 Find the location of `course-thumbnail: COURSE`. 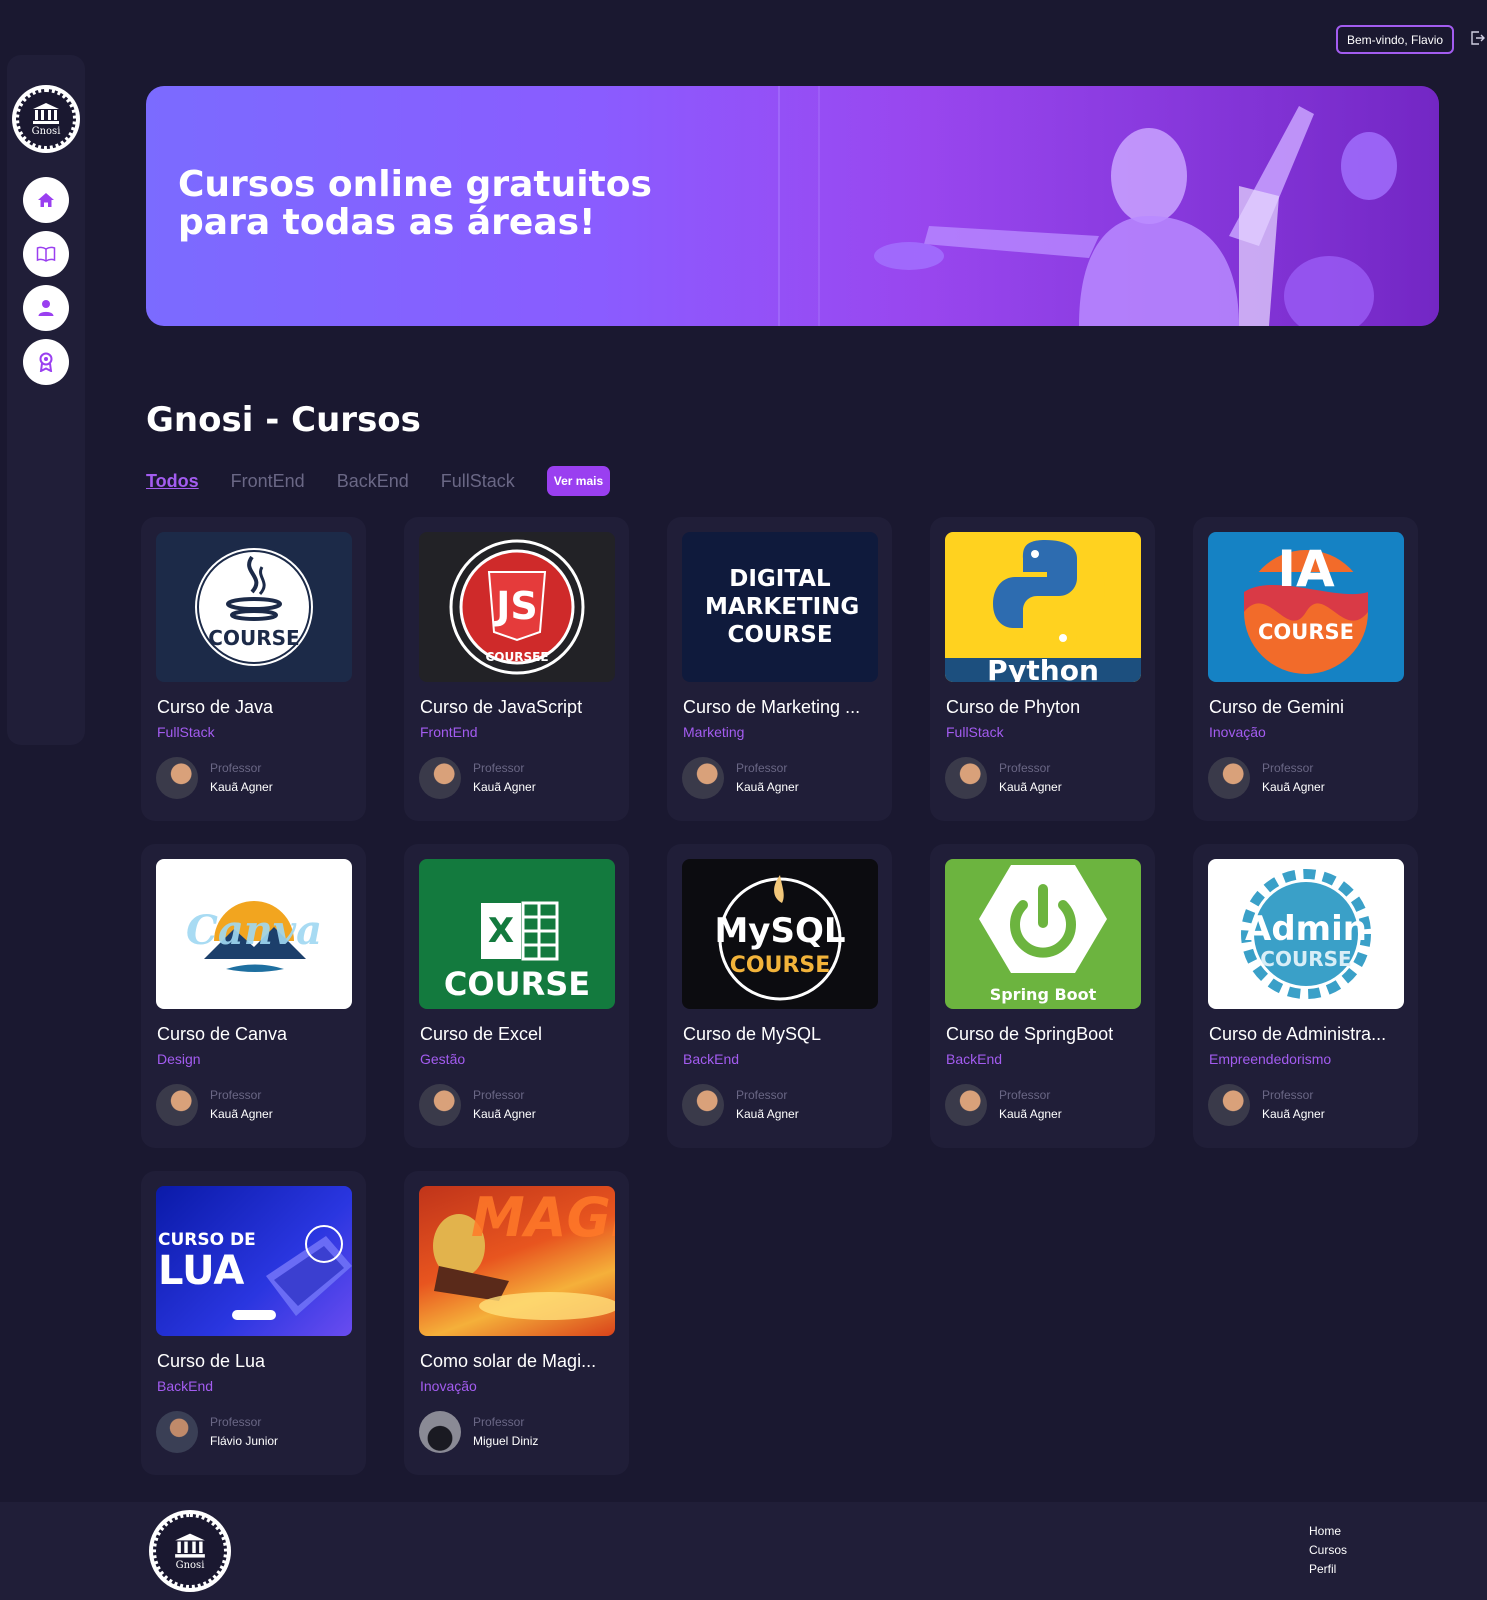

course-thumbnail: COURSE is located at coordinates (254, 607).